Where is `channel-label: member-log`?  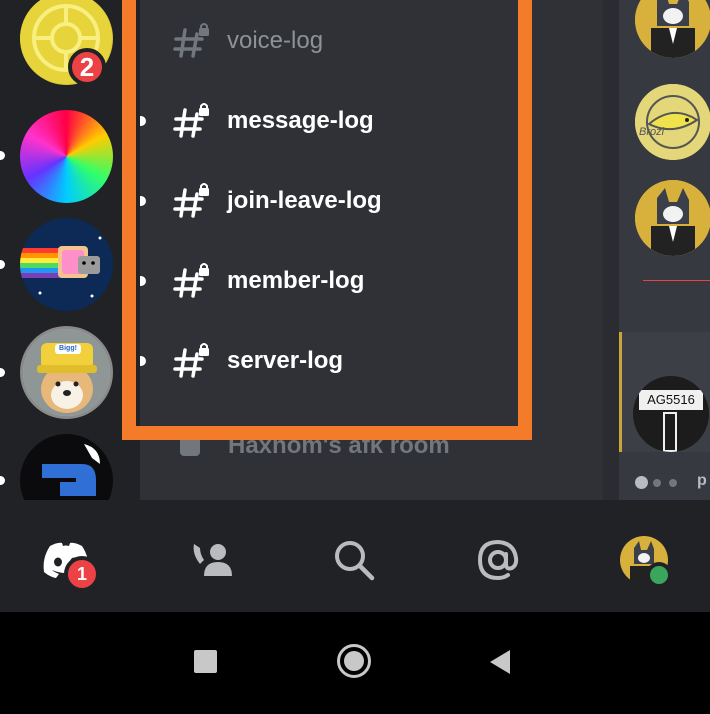
channel-label: member-log is located at coordinates (296, 280).